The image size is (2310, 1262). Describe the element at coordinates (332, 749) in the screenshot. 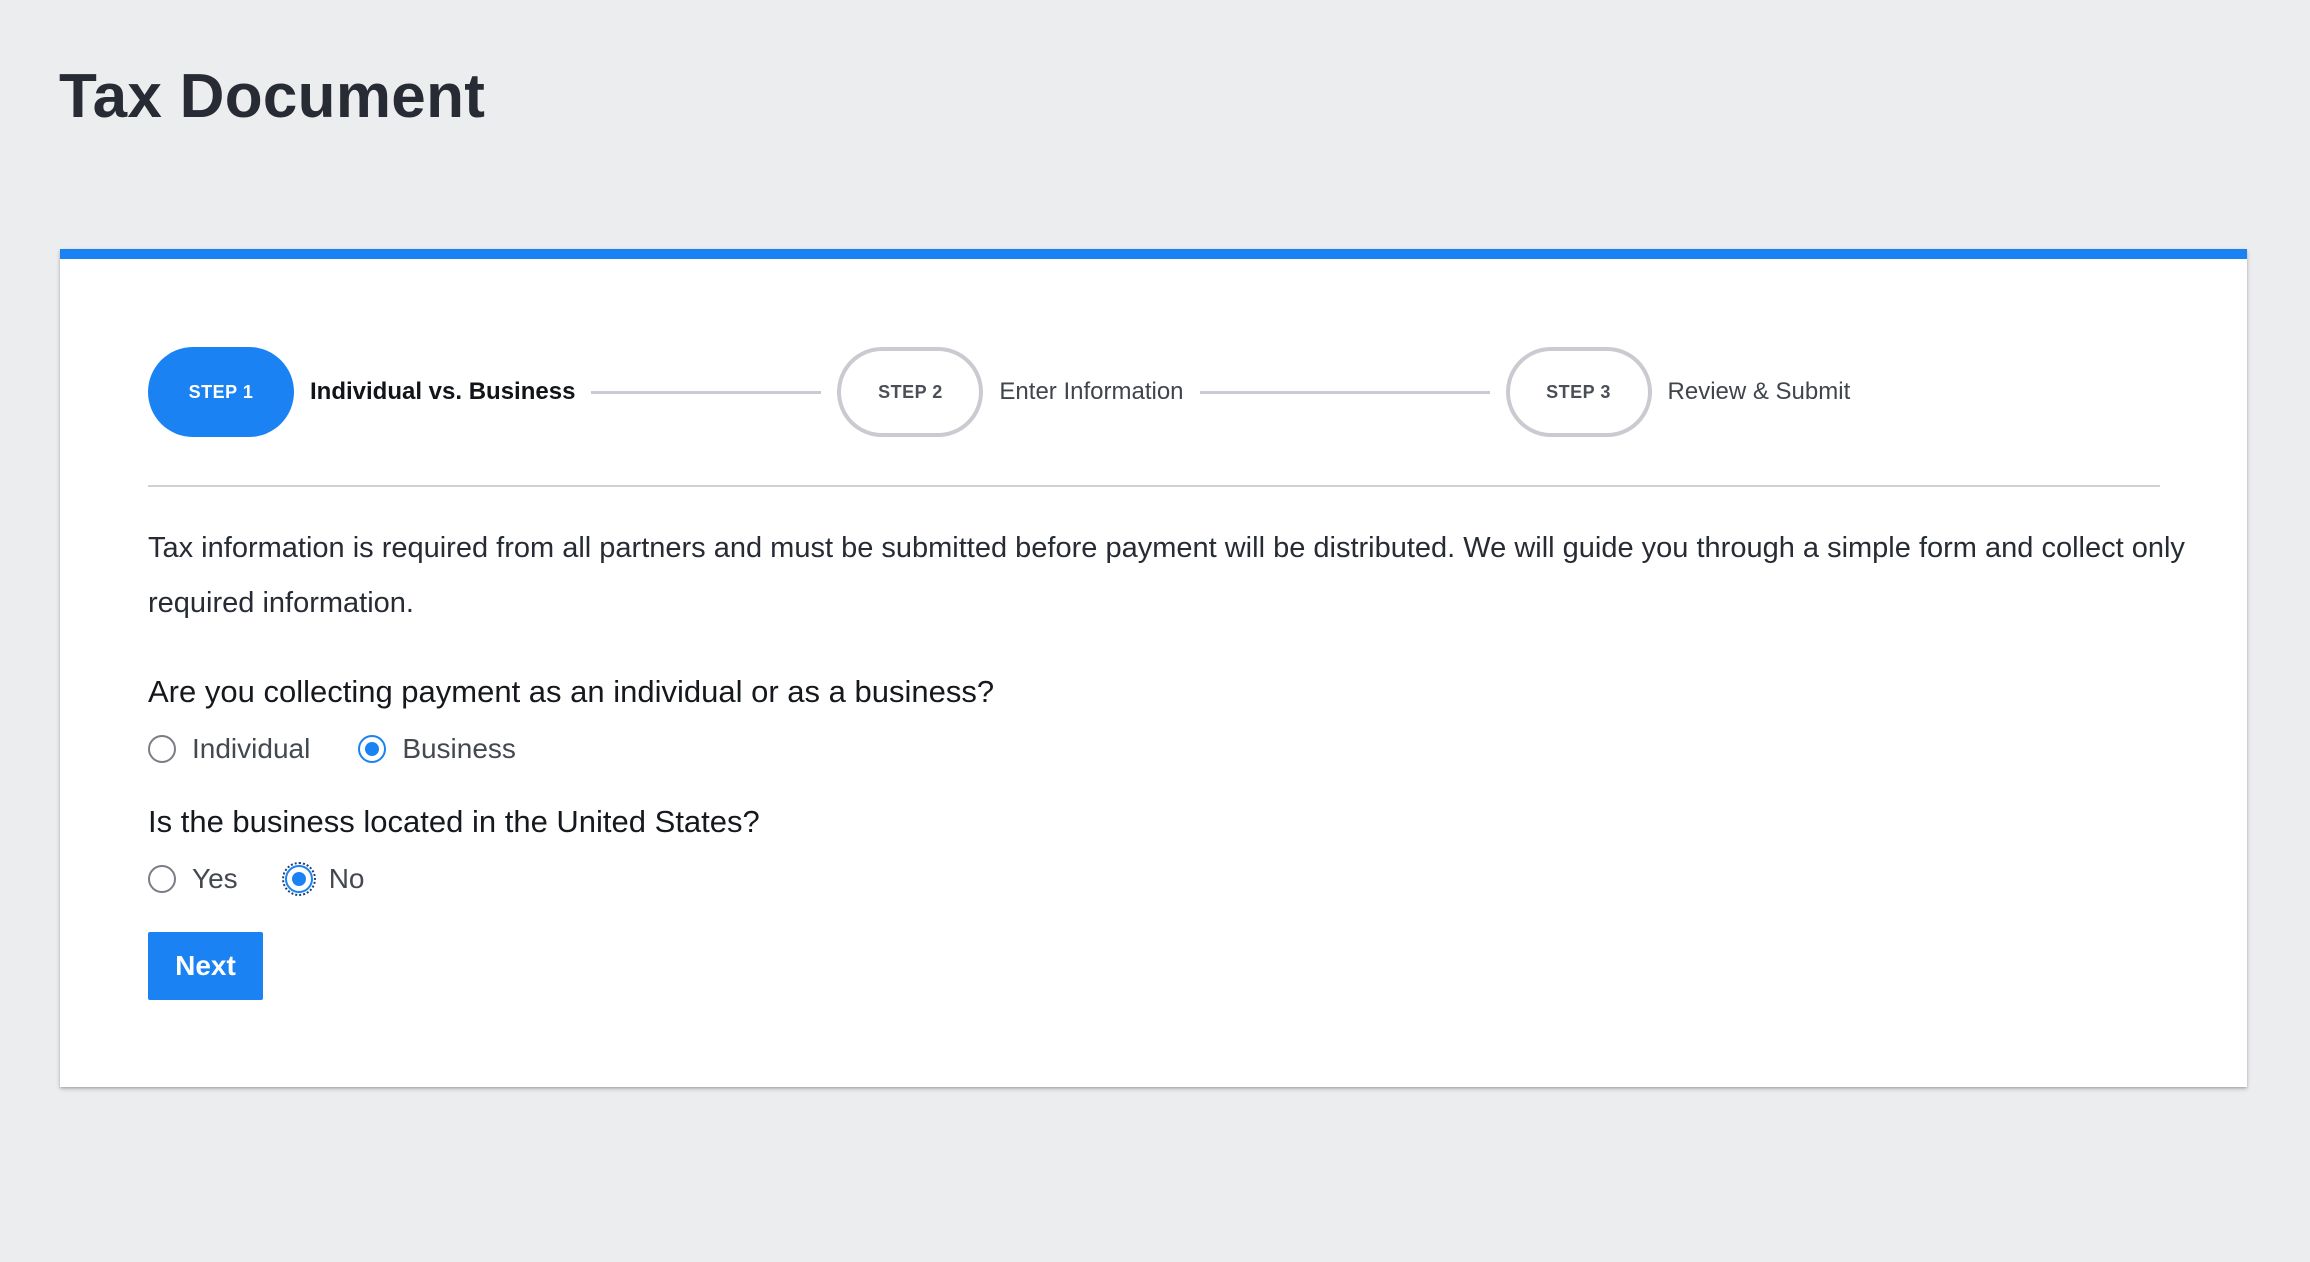

I see `radio-group-entity-type: Individual Business` at that location.